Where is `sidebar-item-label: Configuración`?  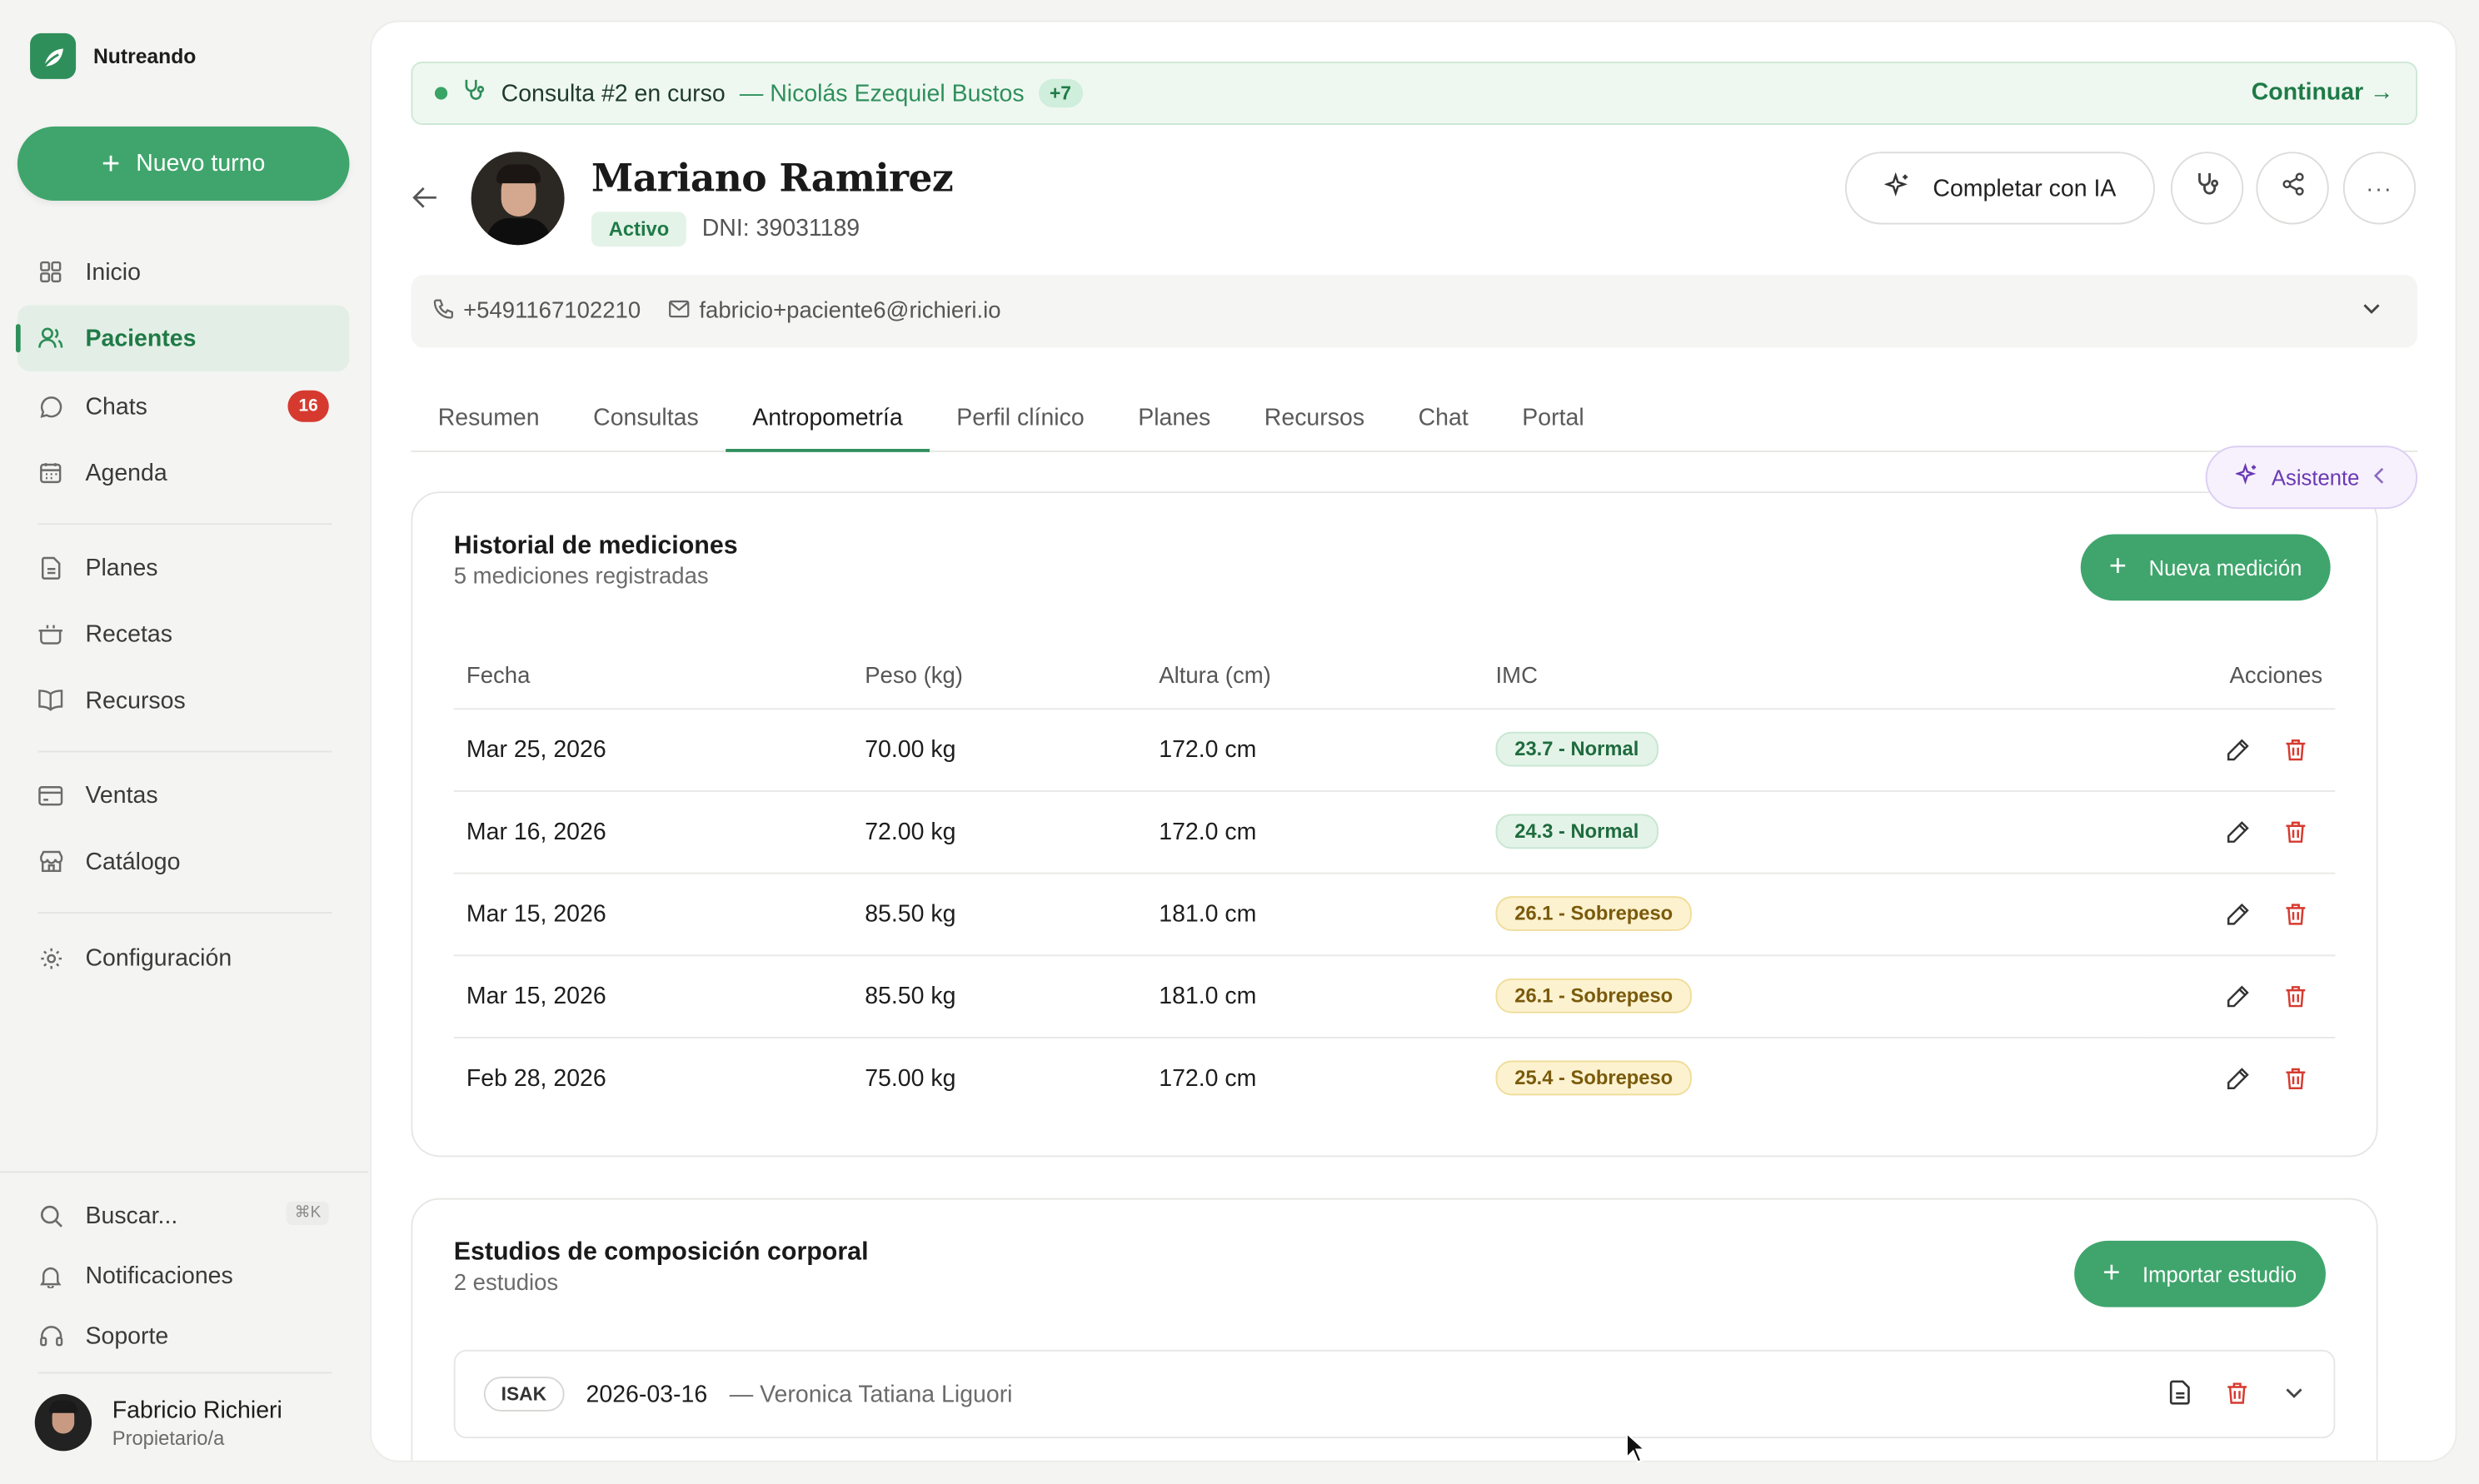
sidebar-item-label: Configuración is located at coordinates (158, 958).